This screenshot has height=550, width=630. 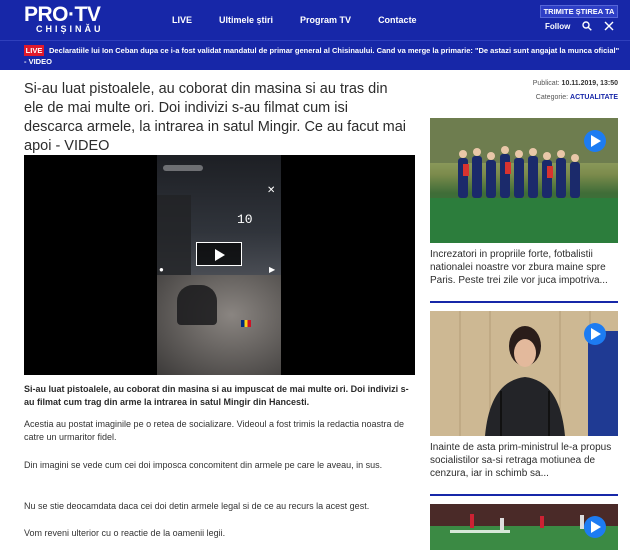 I want to click on nav-latest-news: Ultimele știri, so click(x=246, y=20).